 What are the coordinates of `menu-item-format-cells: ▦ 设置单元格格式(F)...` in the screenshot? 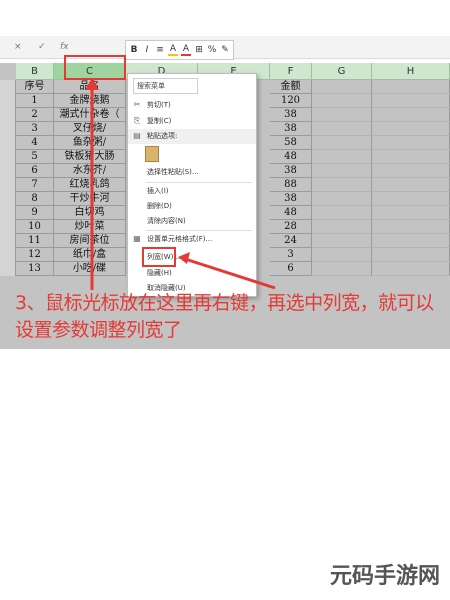 It's located at (192, 239).